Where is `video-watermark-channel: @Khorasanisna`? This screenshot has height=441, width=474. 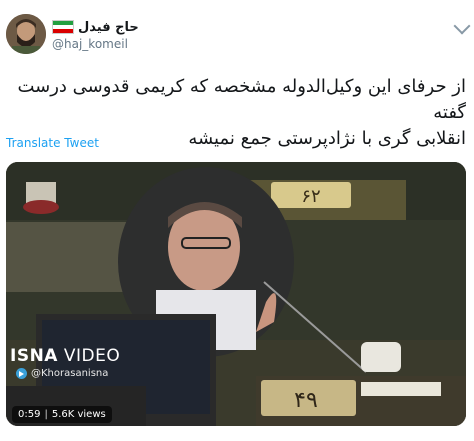
video-watermark-channel: @Khorasanisna is located at coordinates (62, 373).